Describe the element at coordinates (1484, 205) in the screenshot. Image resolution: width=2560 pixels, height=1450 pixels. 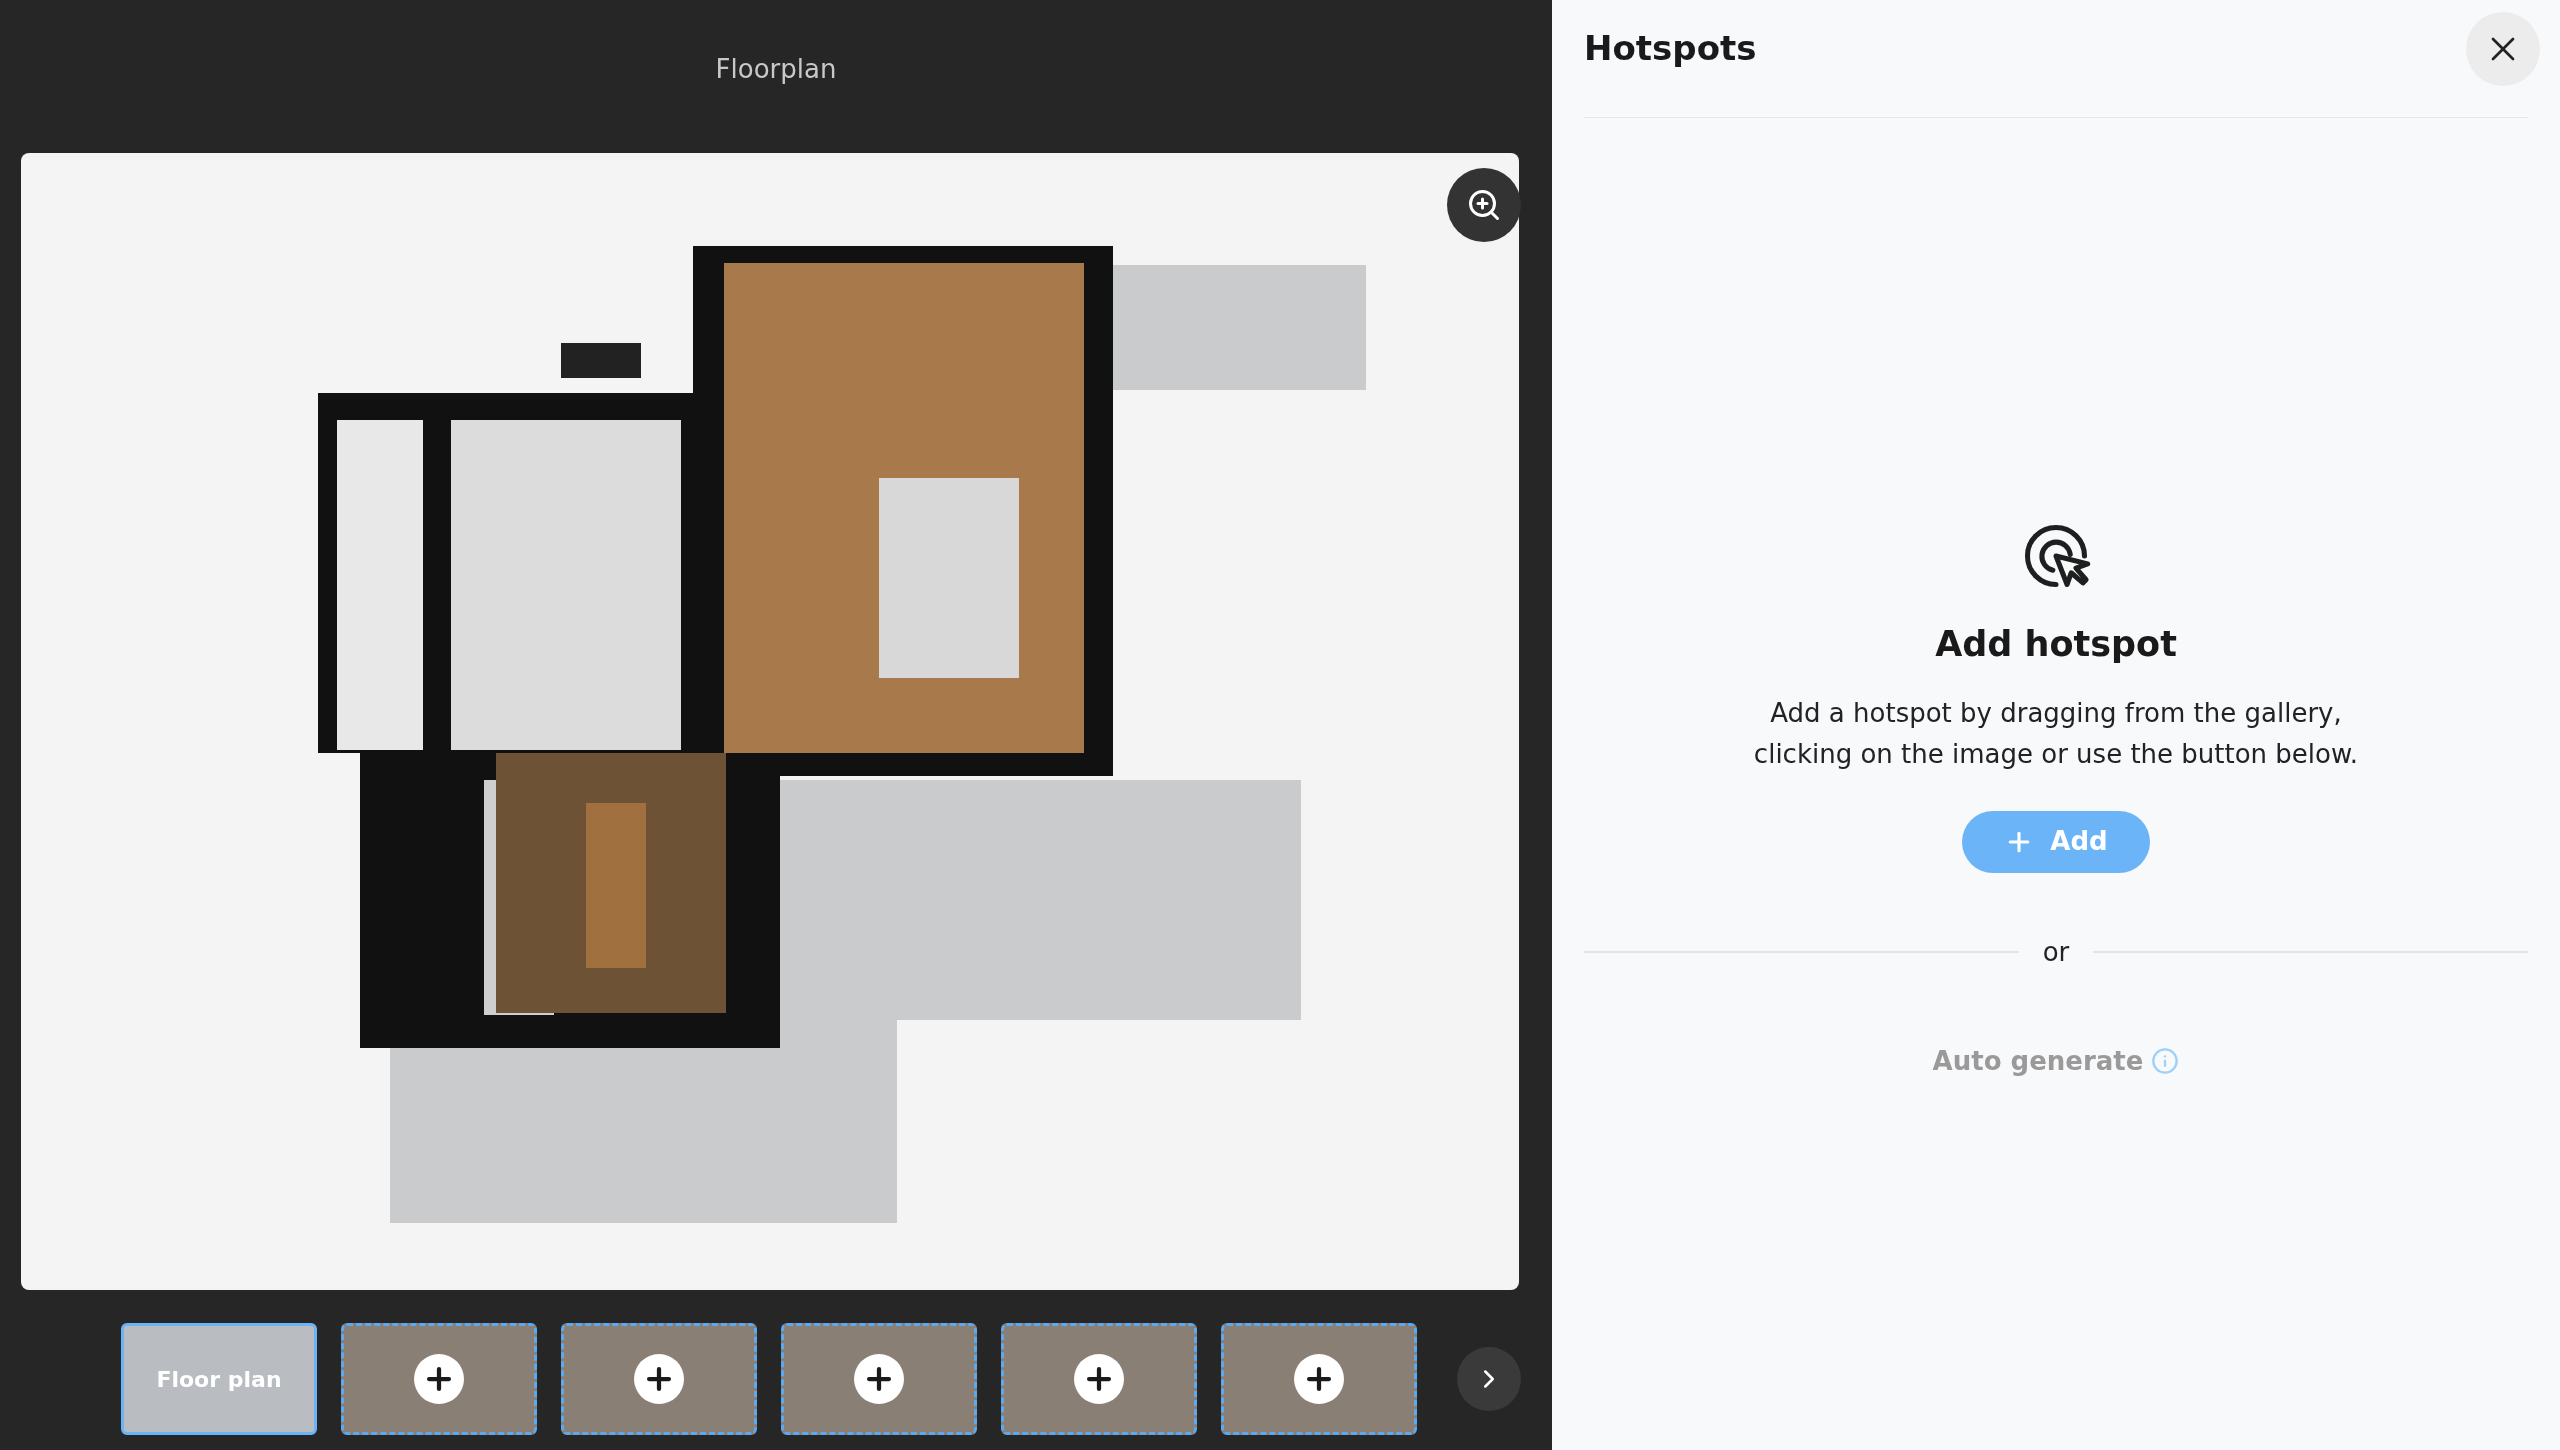
I see `zoom-in-icon` at that location.